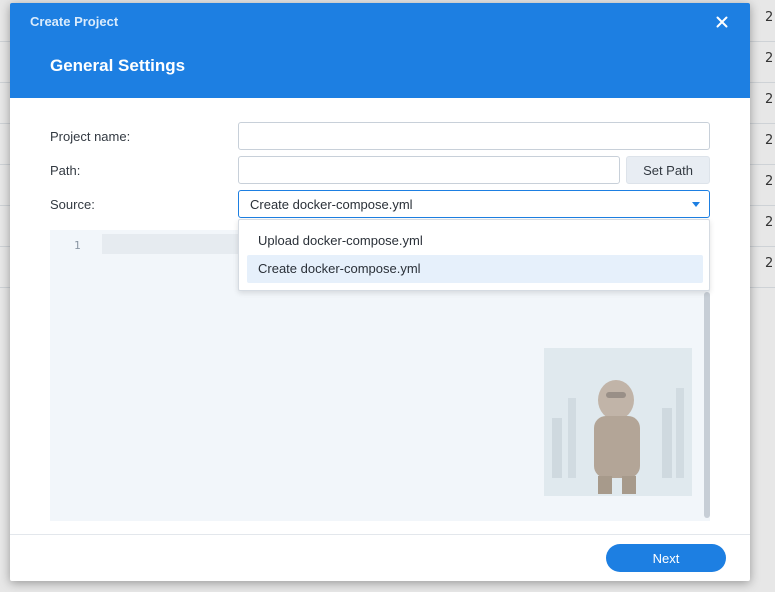 This screenshot has height=592, width=775. I want to click on source-select: Create docker-compose.yml, so click(474, 204).